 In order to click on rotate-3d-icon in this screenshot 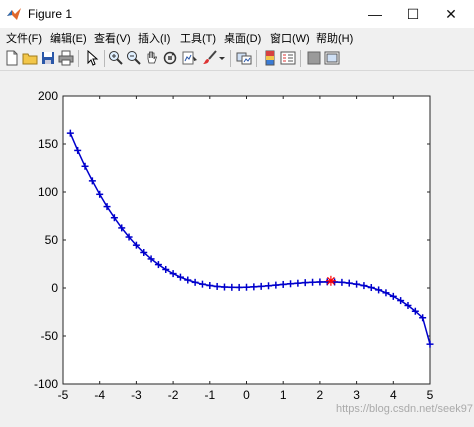, I will do `click(170, 58)`.